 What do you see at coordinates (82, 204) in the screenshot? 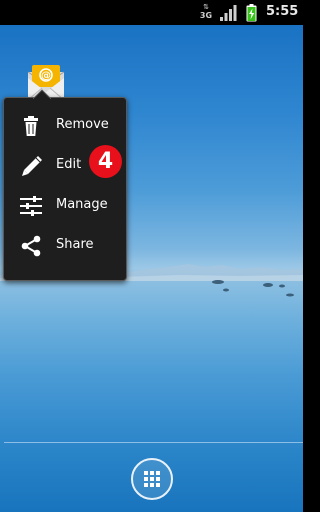
I see `menu-item-label: Manage` at bounding box center [82, 204].